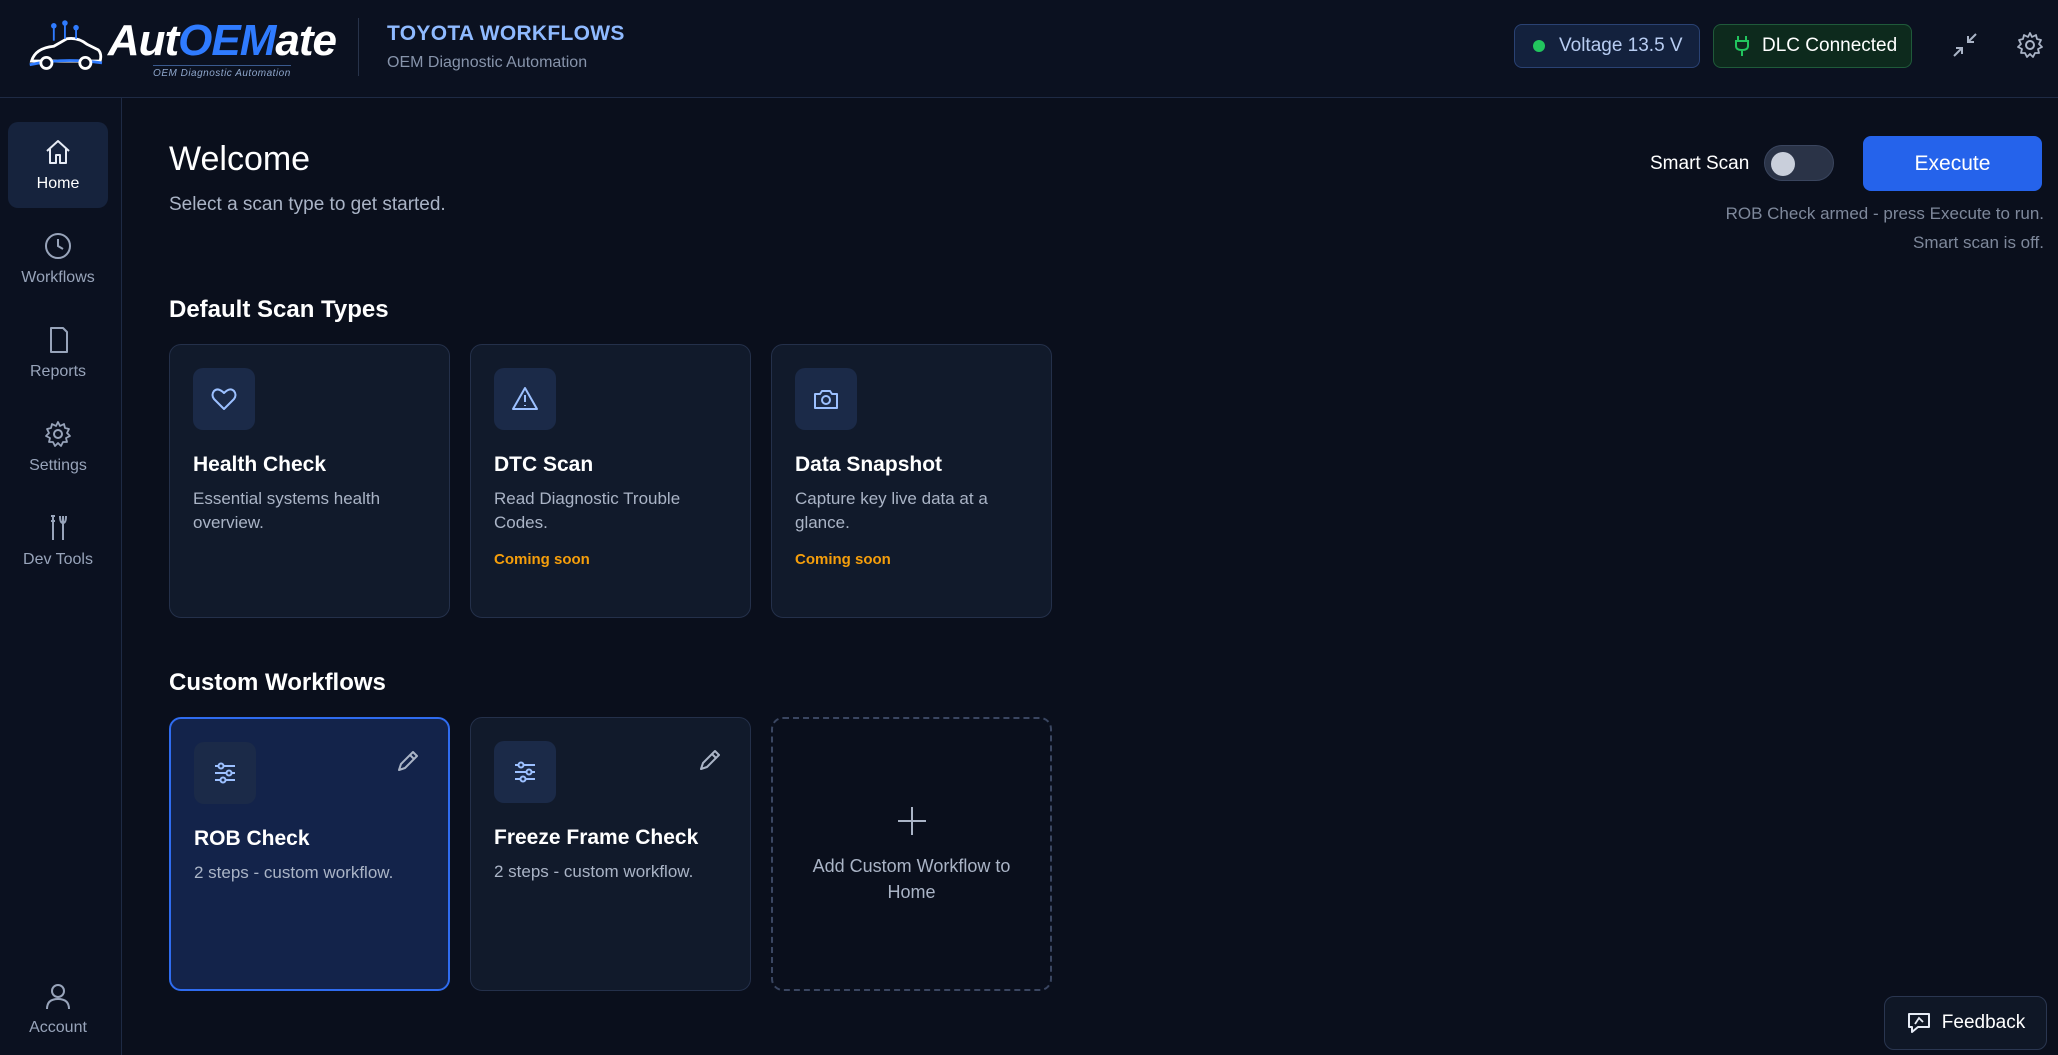 The image size is (2058, 1055). What do you see at coordinates (1539, 46) in the screenshot?
I see `voltage-status-dot` at bounding box center [1539, 46].